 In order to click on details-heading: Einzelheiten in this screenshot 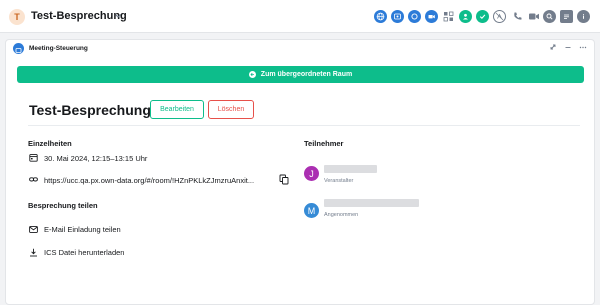, I will do `click(50, 143)`.